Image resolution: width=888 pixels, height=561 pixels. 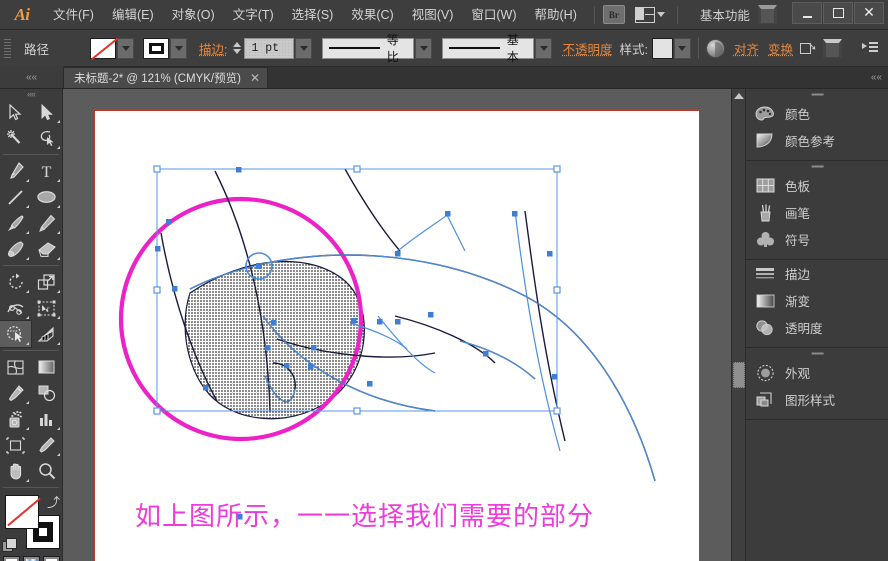 What do you see at coordinates (15, 223) in the screenshot?
I see `paintbrush-tool` at bounding box center [15, 223].